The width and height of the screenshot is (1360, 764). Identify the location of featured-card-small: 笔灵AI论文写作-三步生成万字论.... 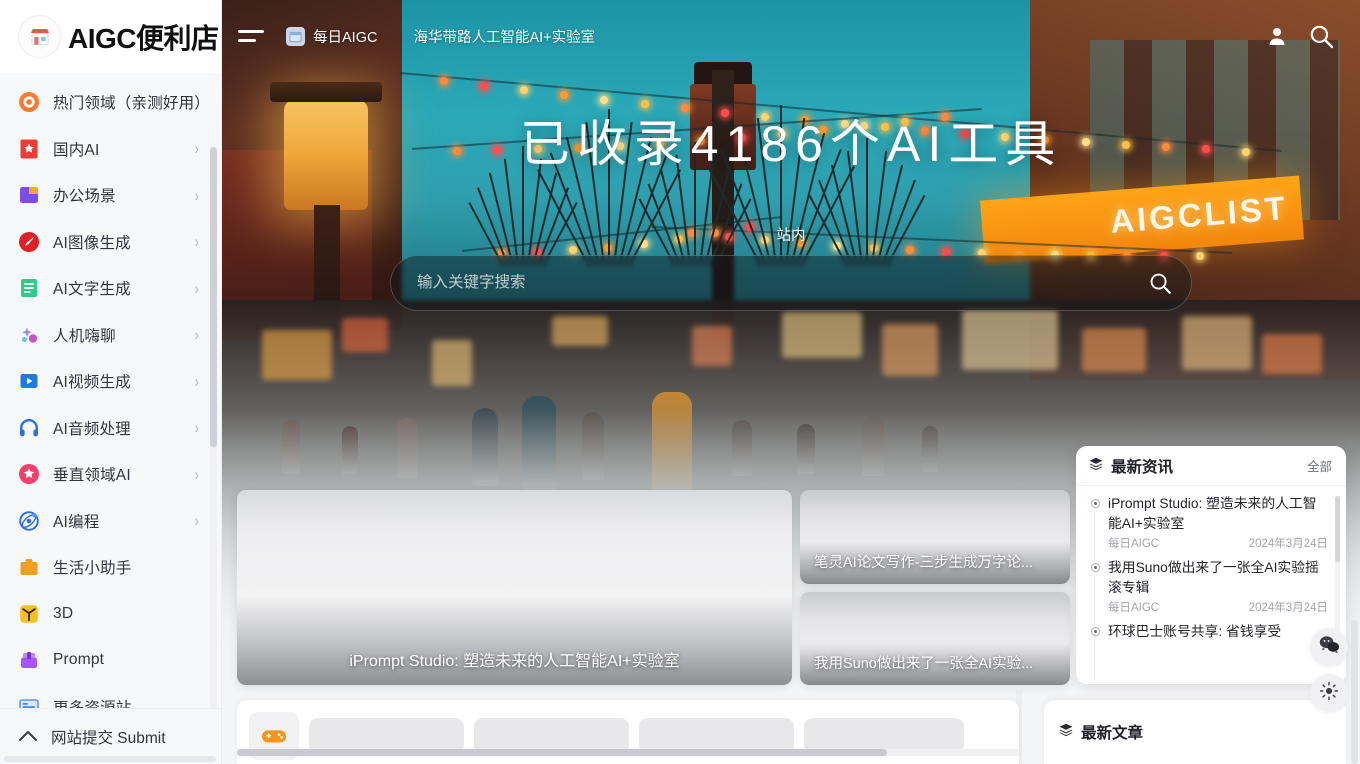
(935, 537).